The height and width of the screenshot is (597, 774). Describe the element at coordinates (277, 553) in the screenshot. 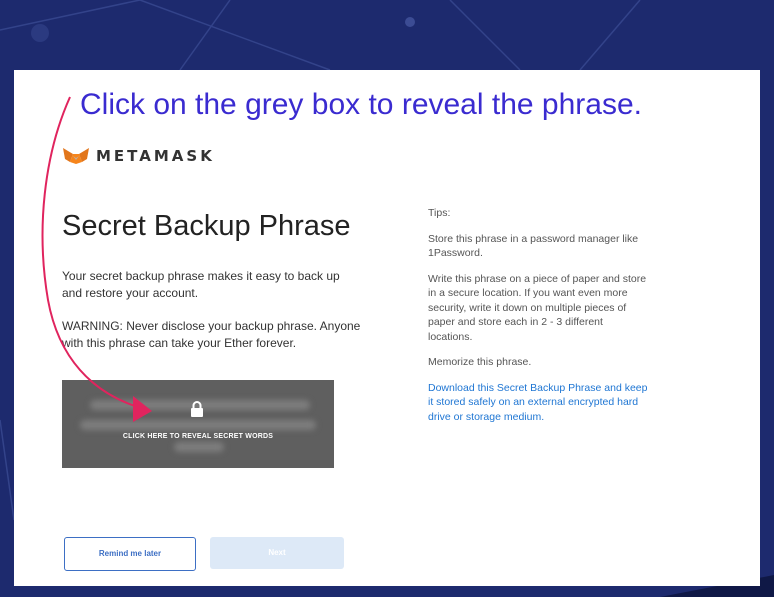

I see `next-button: Next` at that location.